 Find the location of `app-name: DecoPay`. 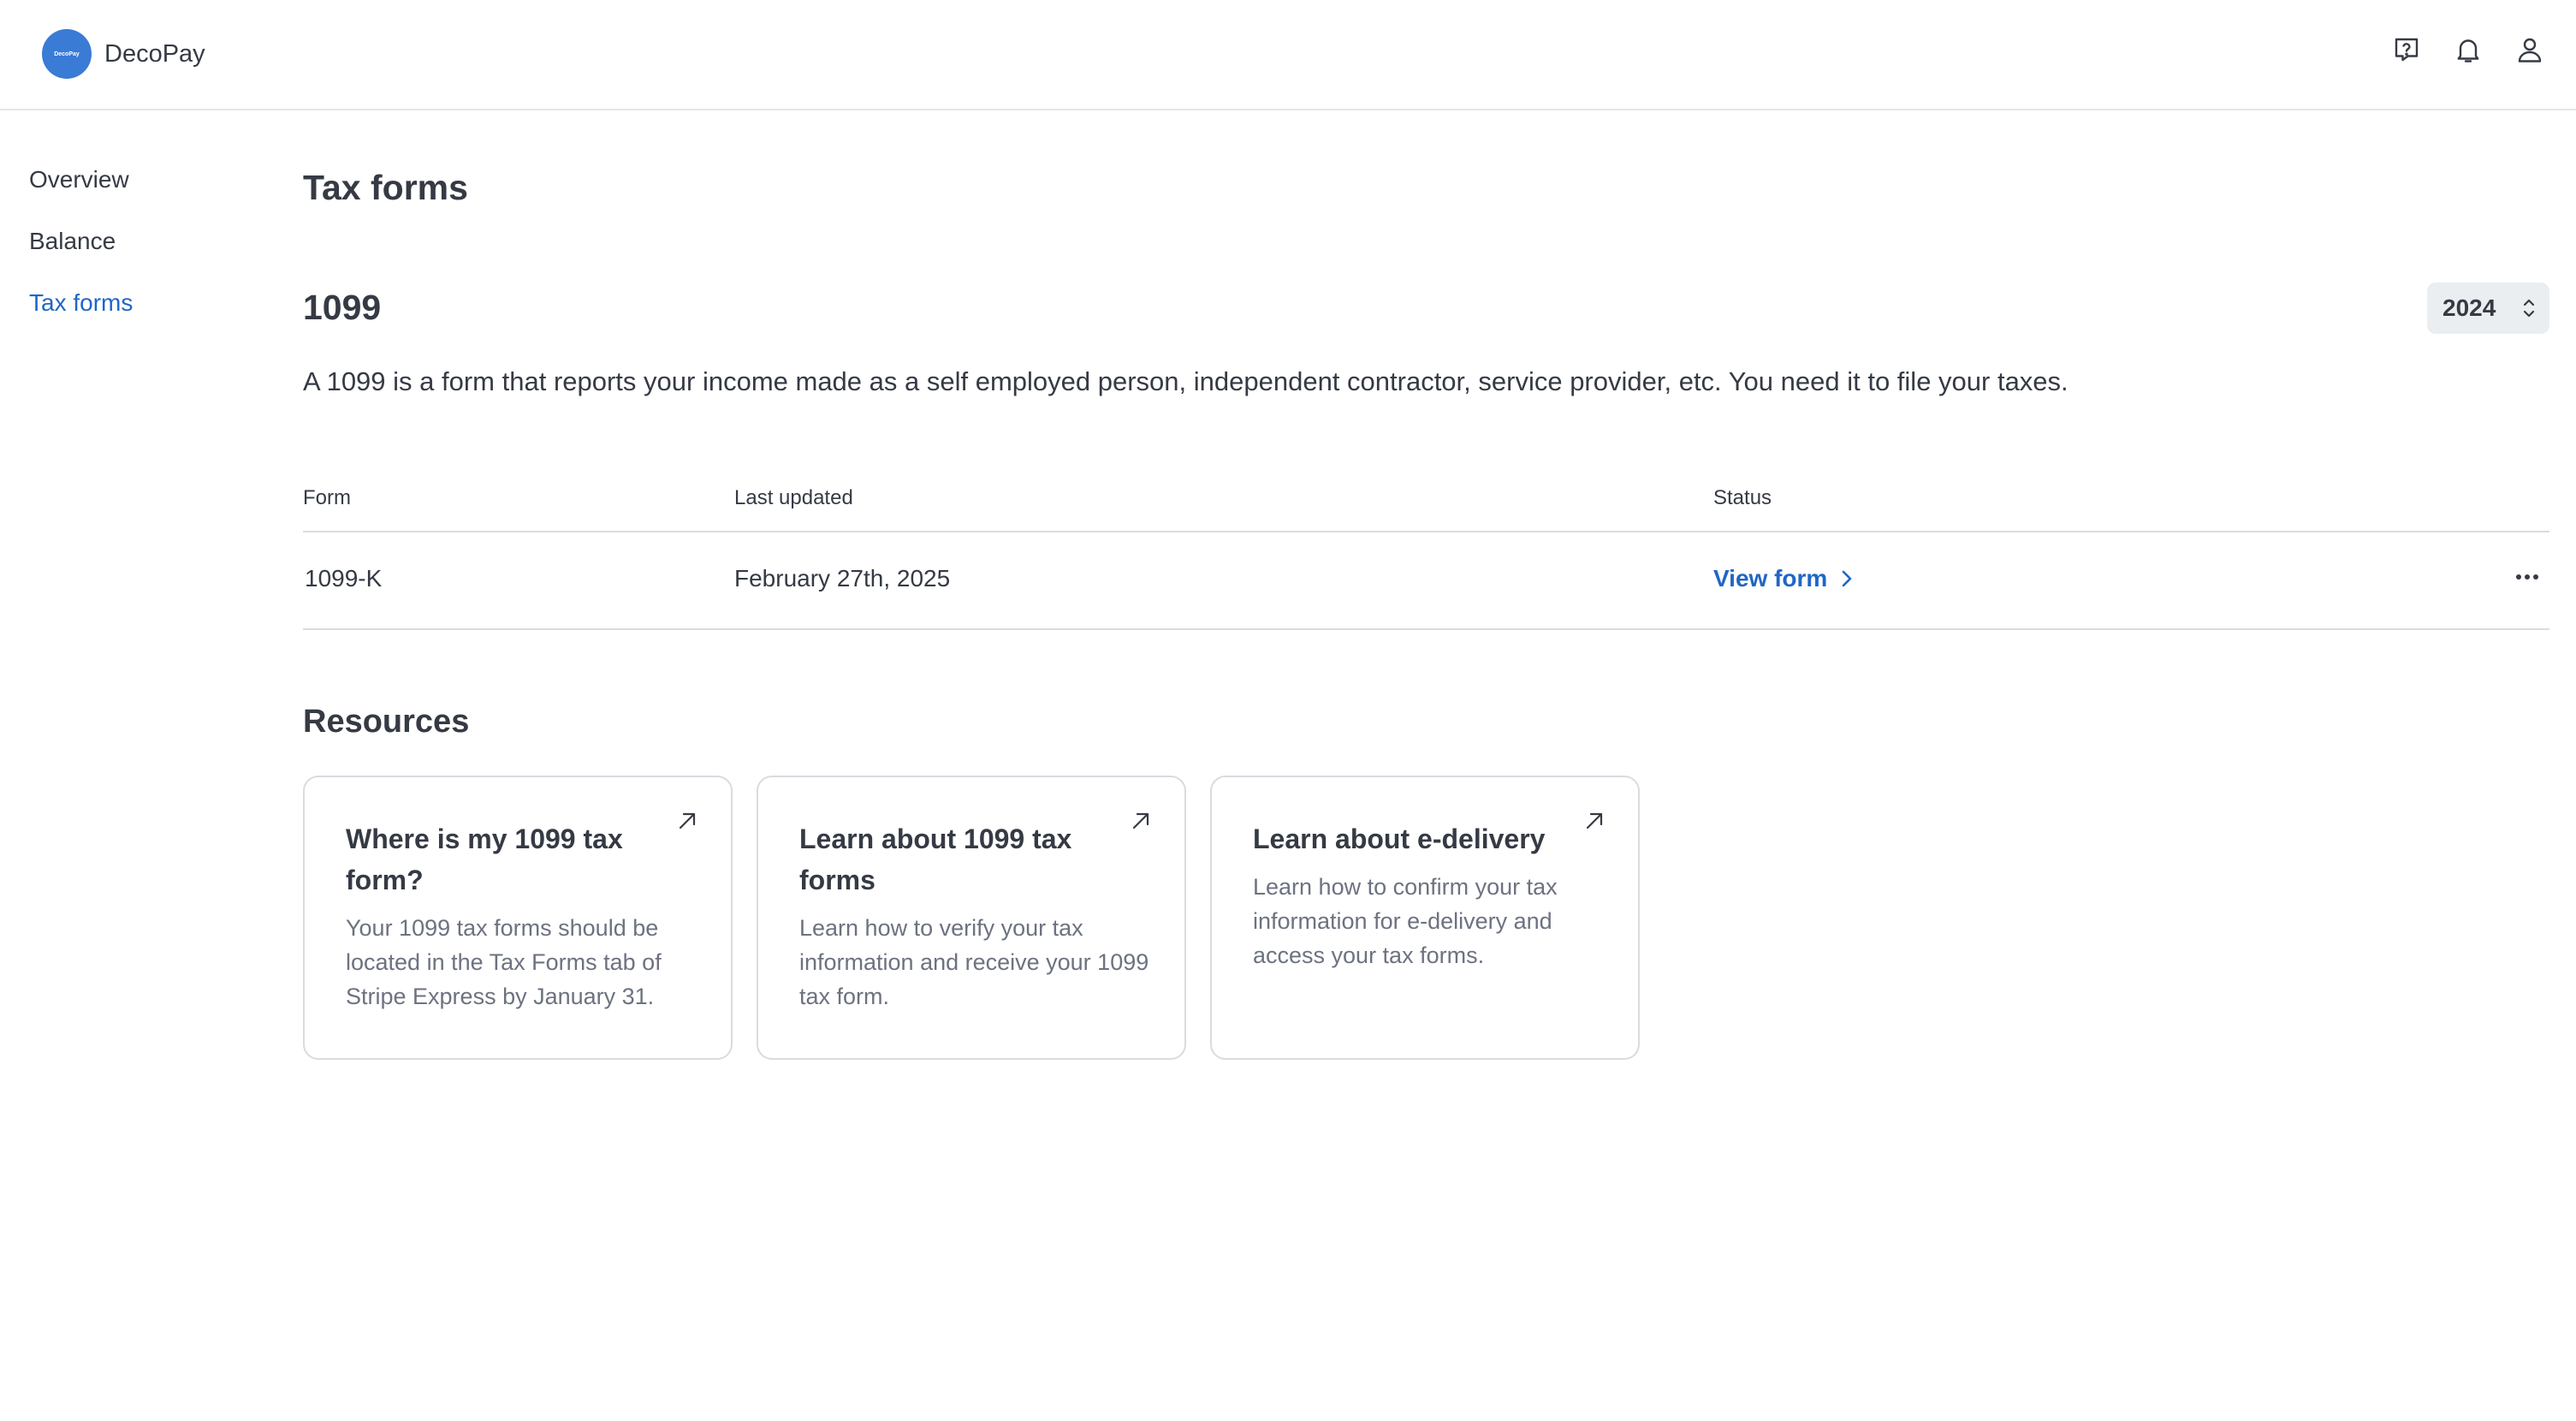

app-name: DecoPay is located at coordinates (154, 54).